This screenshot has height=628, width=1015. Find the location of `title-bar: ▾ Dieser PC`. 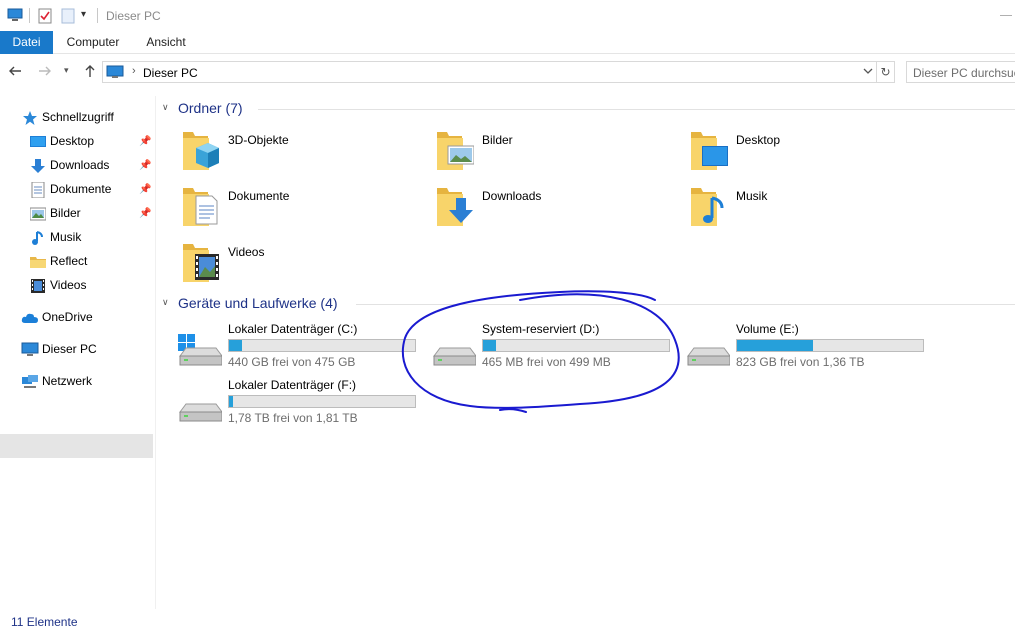

title-bar: ▾ Dieser PC is located at coordinates (507, 15).